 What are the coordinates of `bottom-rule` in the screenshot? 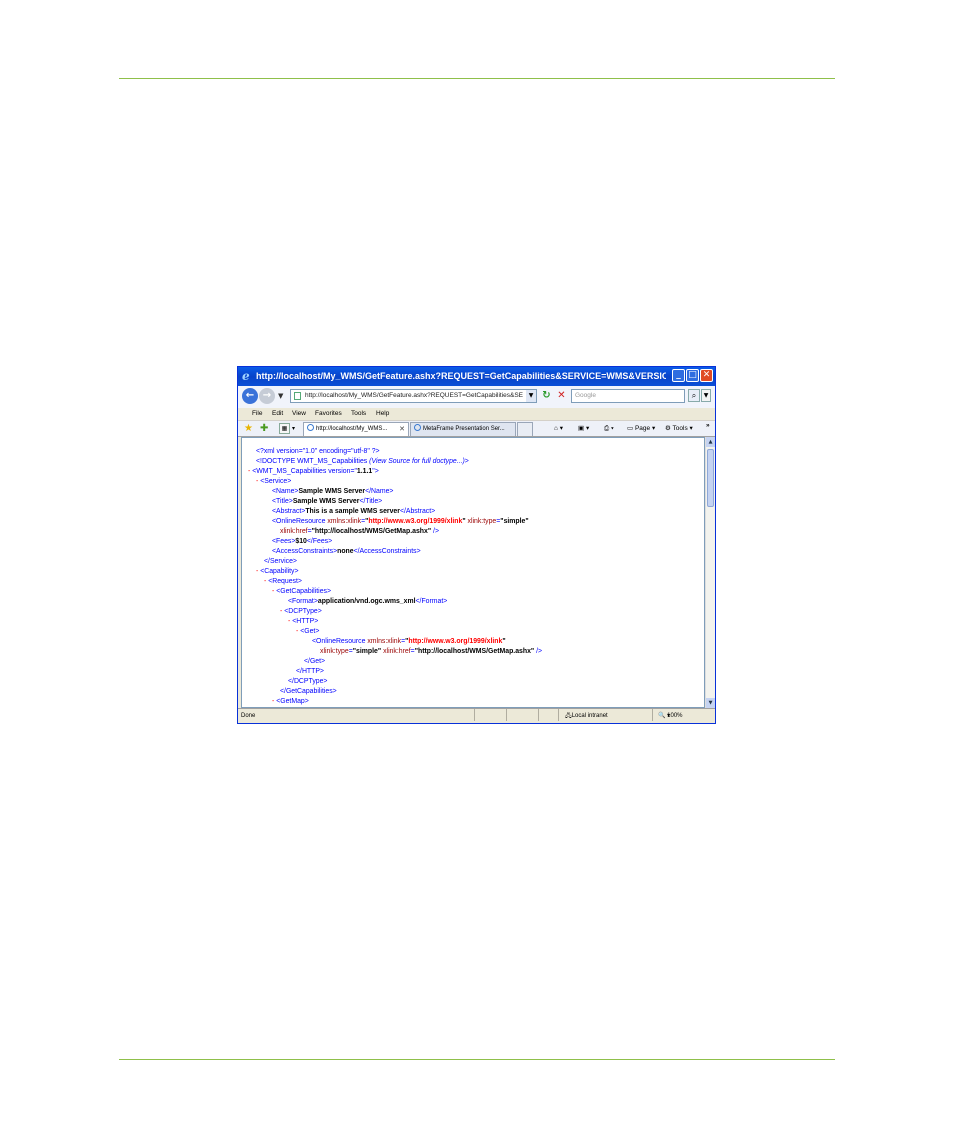 It's located at (477, 1059).